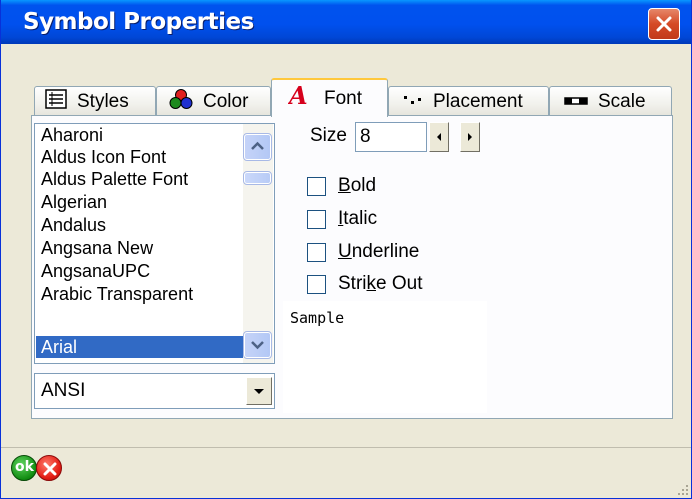 The width and height of the screenshot is (692, 499). I want to click on underline-option: Underline, so click(363, 252).